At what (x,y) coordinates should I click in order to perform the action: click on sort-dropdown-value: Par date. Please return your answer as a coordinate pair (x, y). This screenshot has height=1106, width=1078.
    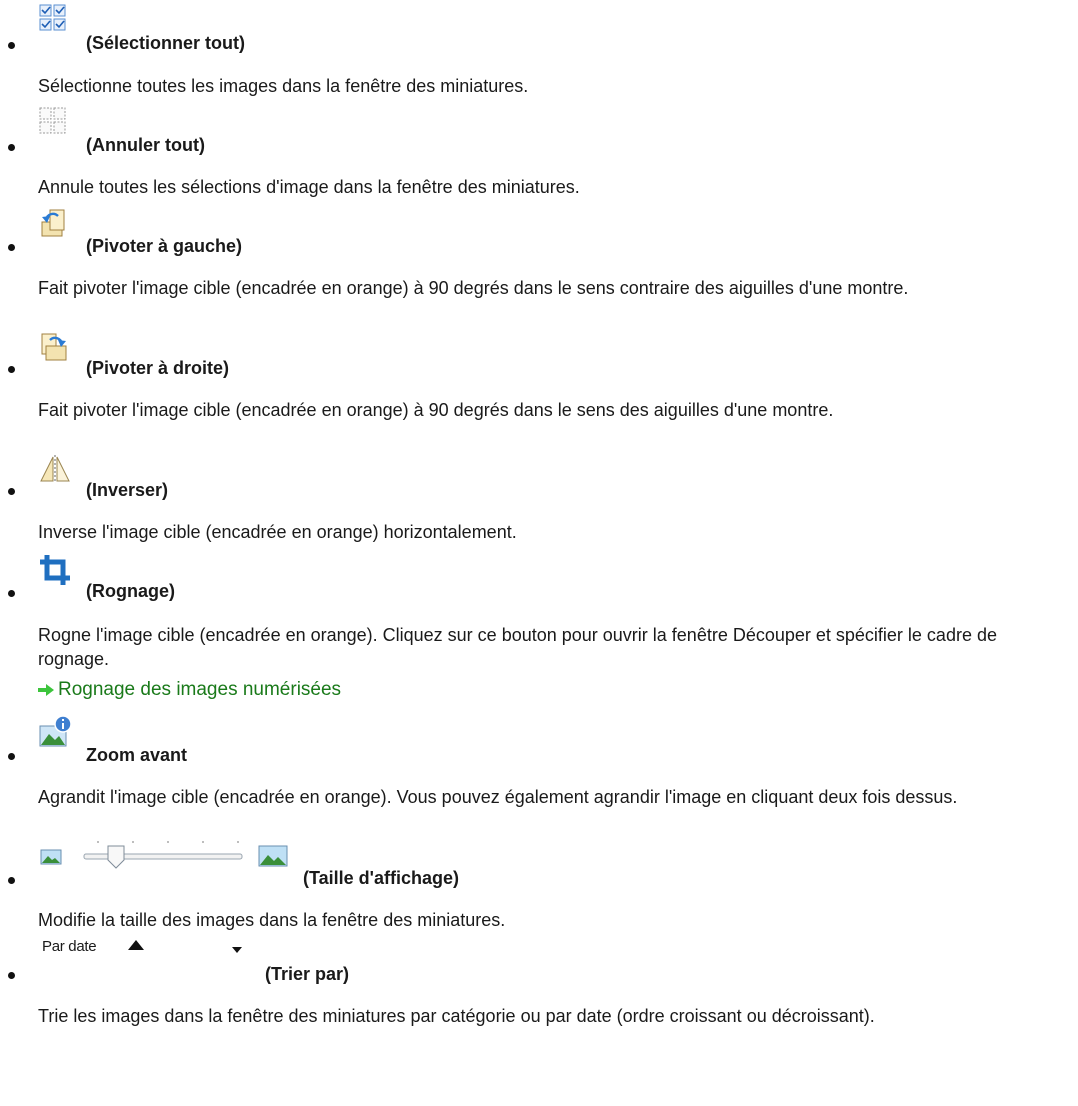
    Looking at the image, I should click on (69, 946).